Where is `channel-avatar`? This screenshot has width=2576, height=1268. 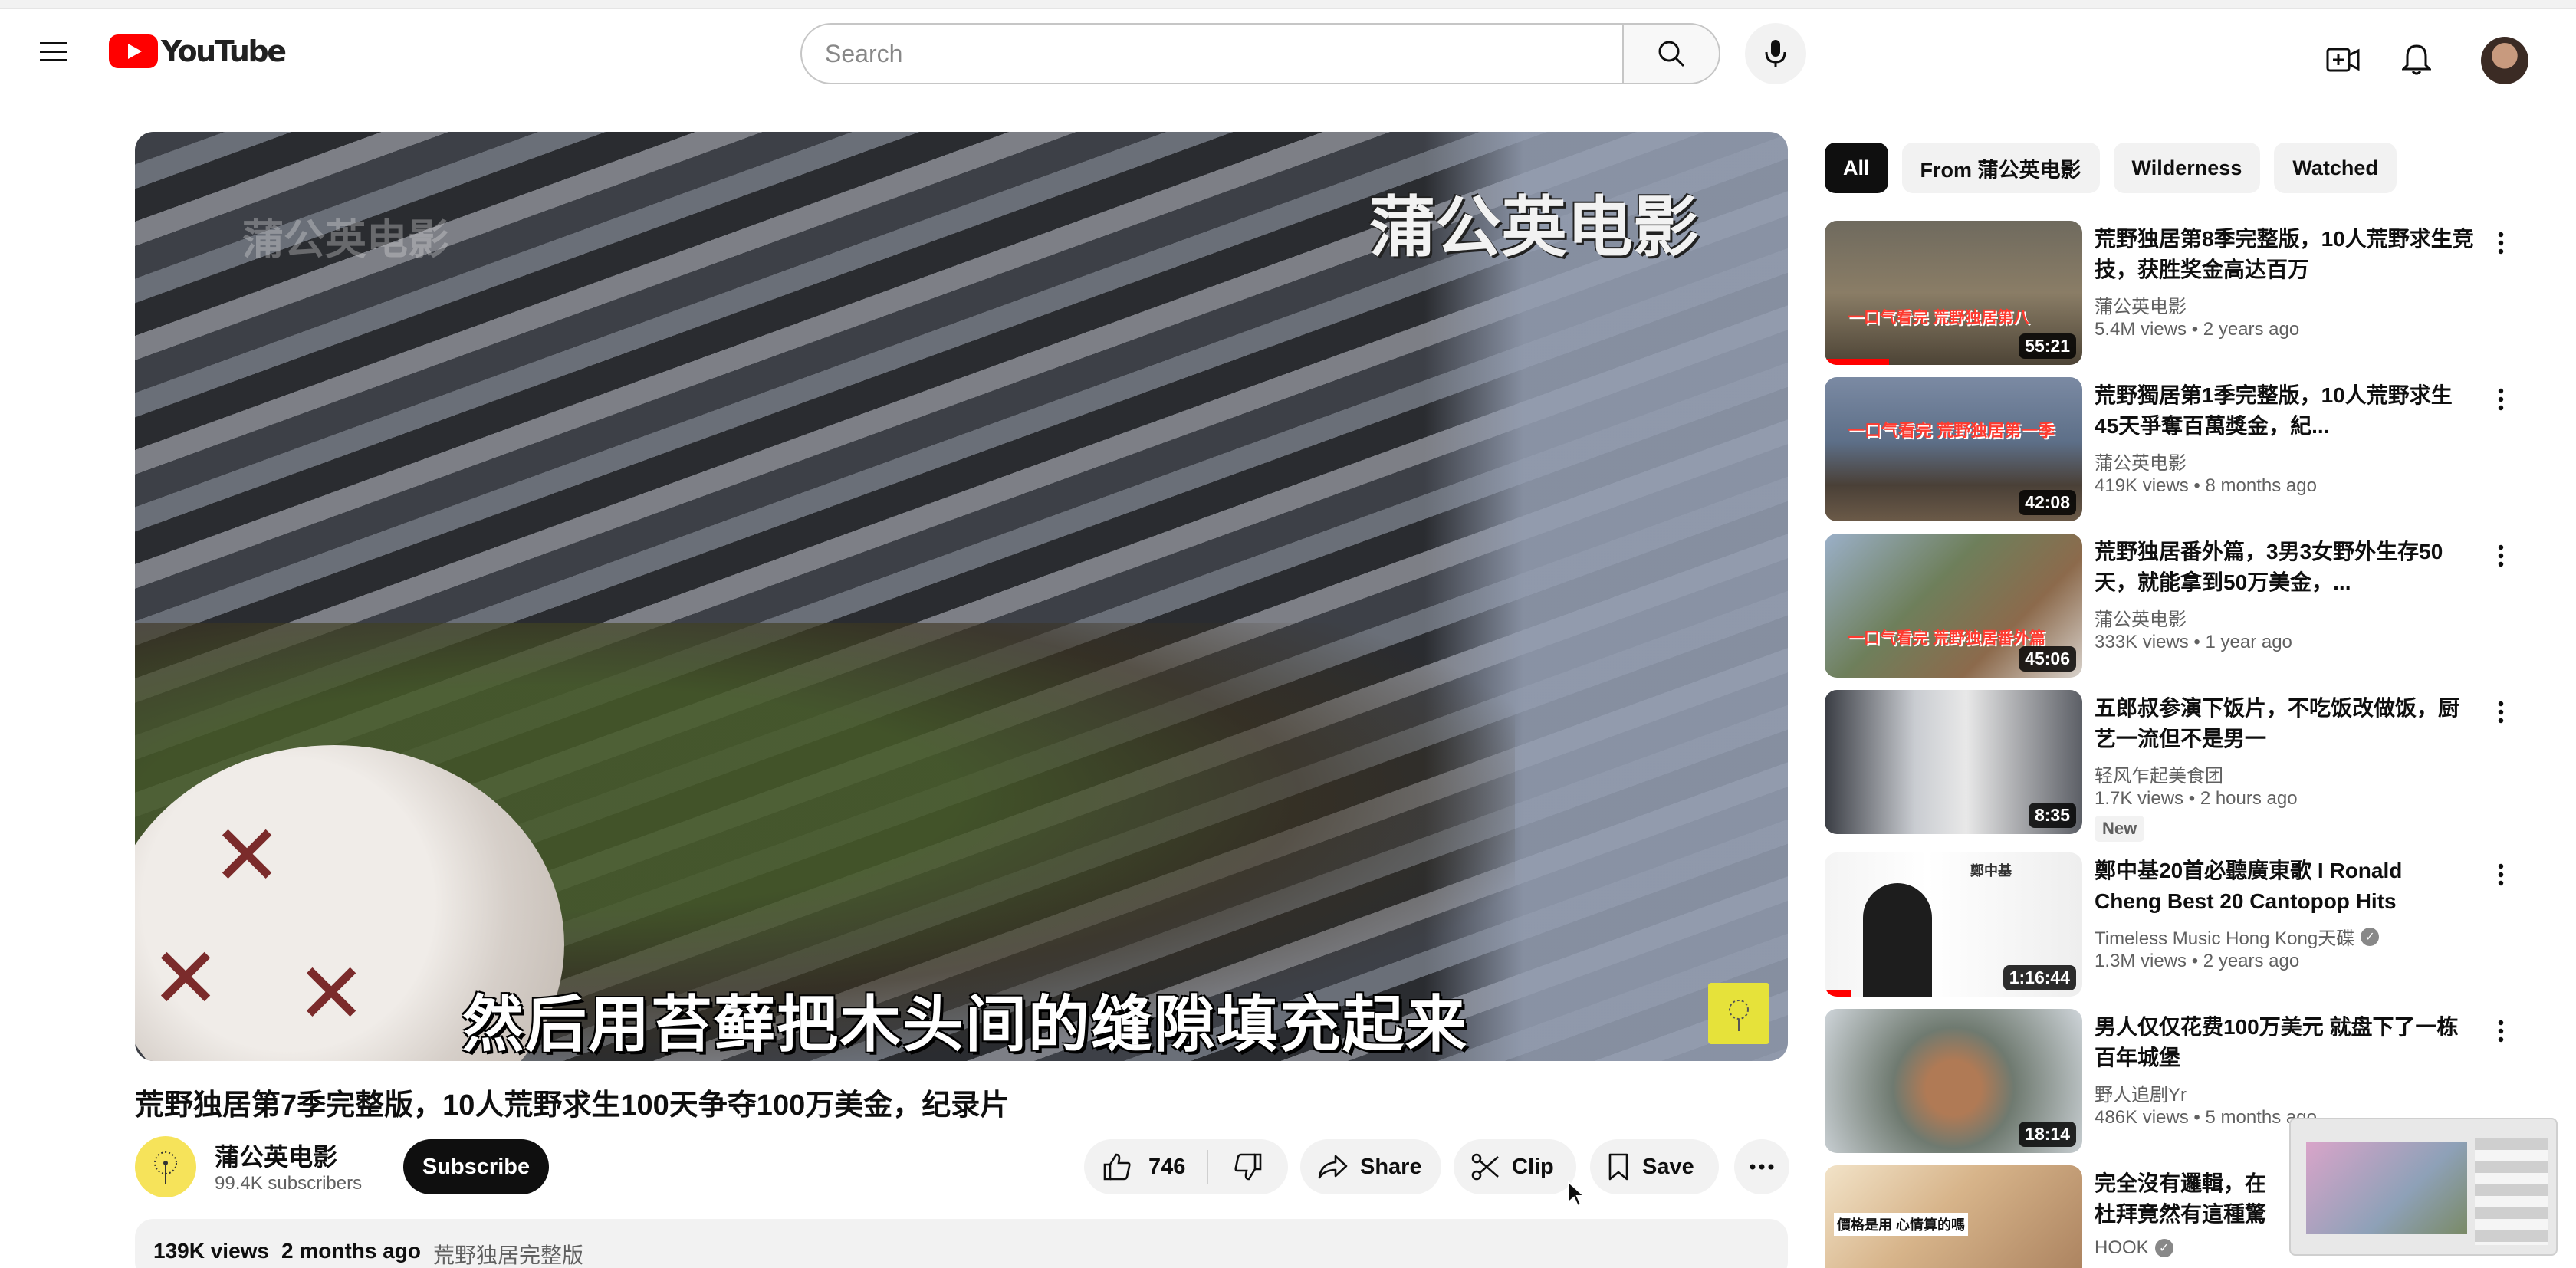
channel-avatar is located at coordinates (166, 1167).